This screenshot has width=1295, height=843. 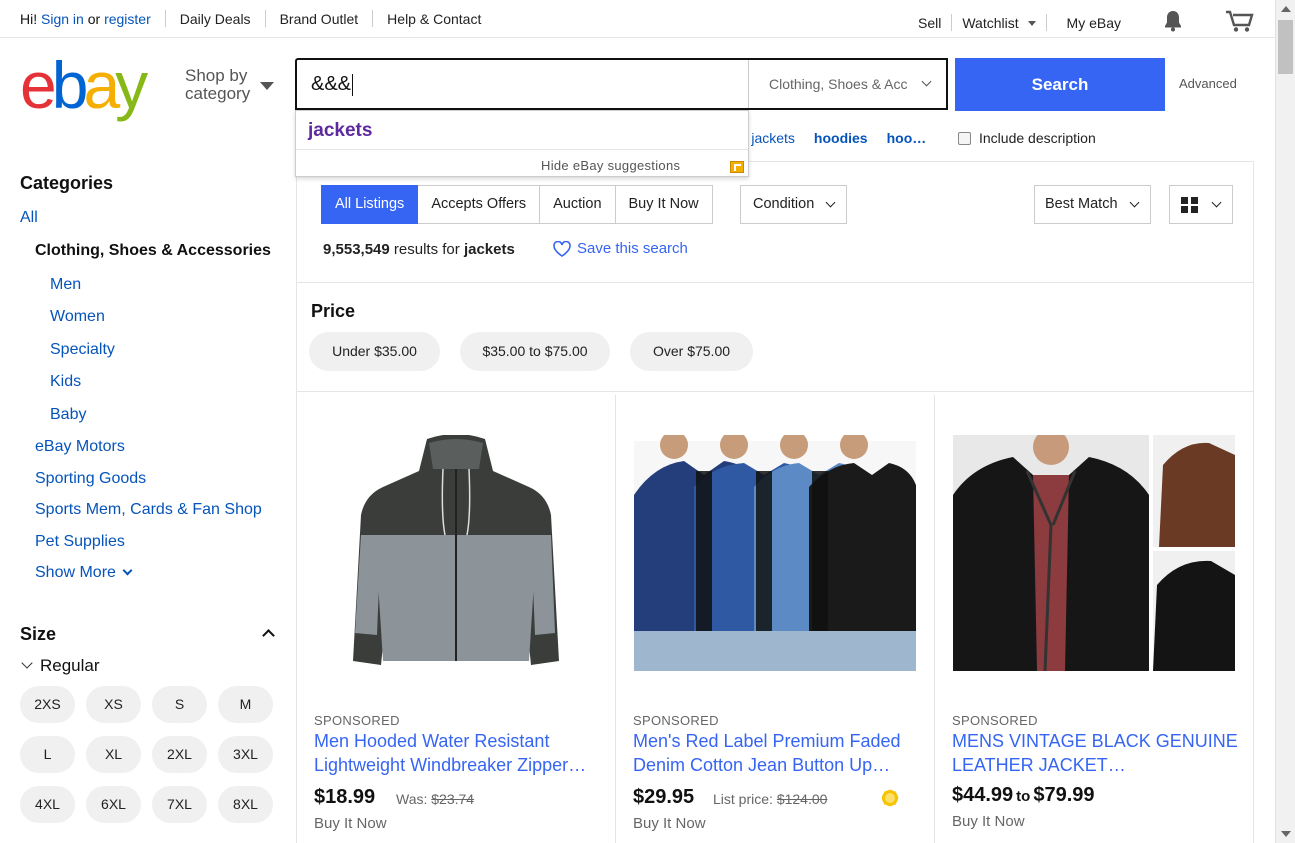 What do you see at coordinates (179, 804) in the screenshot?
I see `size-chip: 7XL` at bounding box center [179, 804].